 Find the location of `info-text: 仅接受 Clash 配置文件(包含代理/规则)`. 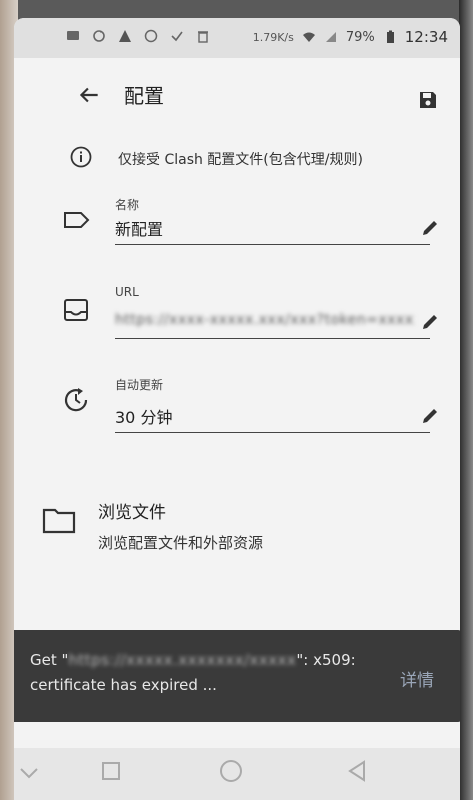

info-text: 仅接受 Clash 配置文件(包含代理/规则) is located at coordinates (240, 160).